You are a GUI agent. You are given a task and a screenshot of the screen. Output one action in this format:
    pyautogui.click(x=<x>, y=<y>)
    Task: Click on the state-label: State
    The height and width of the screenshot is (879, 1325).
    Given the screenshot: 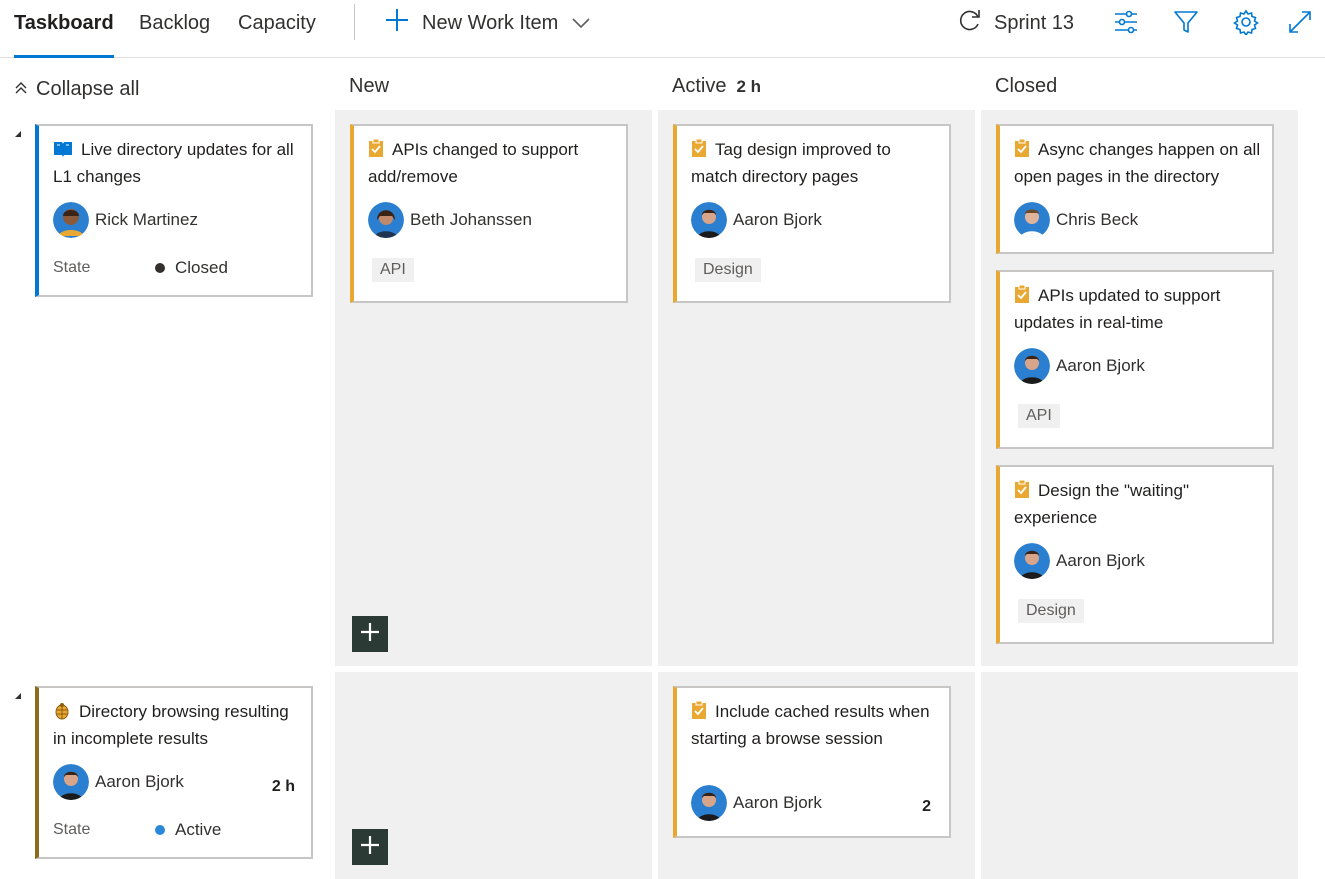 What is the action you would take?
    pyautogui.click(x=72, y=267)
    